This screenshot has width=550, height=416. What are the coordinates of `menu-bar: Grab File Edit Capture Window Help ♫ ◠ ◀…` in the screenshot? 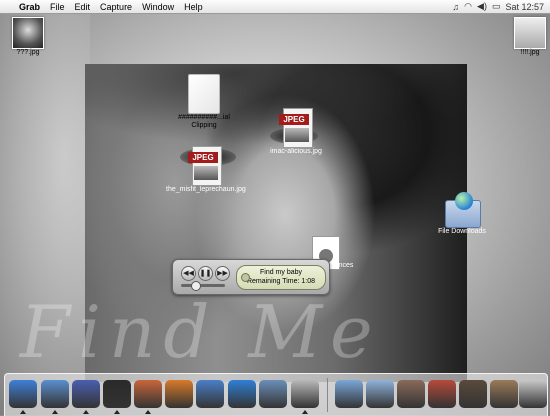 It's located at (275, 7).